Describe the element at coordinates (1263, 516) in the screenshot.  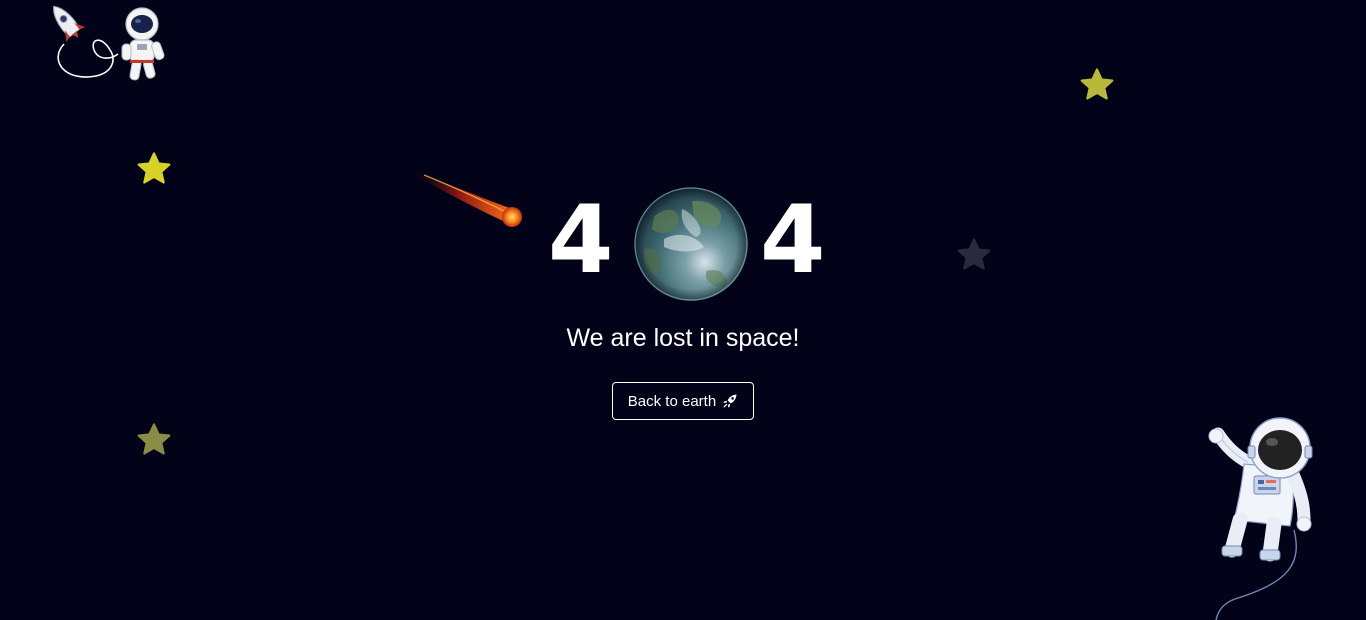
I see `waving-astronaut-illustration` at that location.